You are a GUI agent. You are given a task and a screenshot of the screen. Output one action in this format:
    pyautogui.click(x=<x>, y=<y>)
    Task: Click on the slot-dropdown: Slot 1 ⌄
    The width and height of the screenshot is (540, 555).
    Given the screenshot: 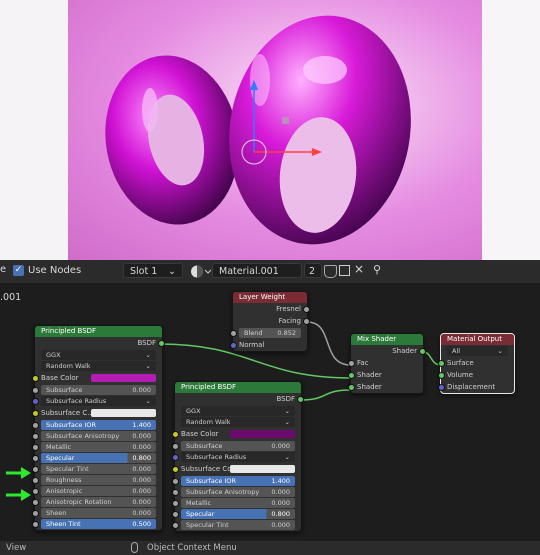 What is the action you would take?
    pyautogui.click(x=153, y=270)
    